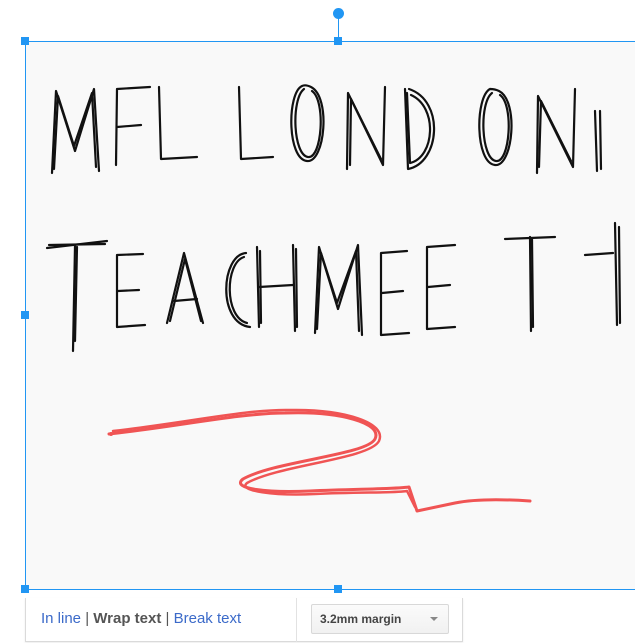 This screenshot has width=635, height=643. Describe the element at coordinates (25, 41) in the screenshot. I see `resize-handle-top-left` at that location.